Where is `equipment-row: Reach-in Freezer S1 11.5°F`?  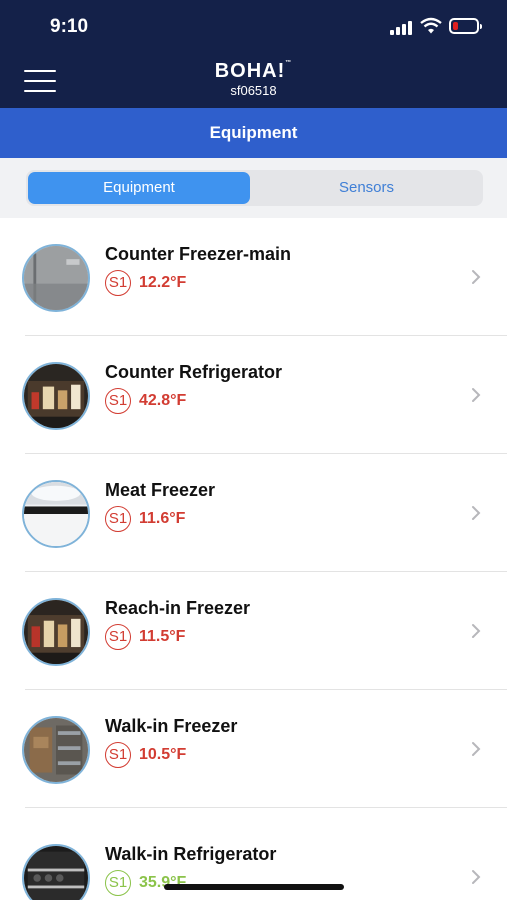 equipment-row: Reach-in Freezer S1 11.5°F is located at coordinates (253, 631).